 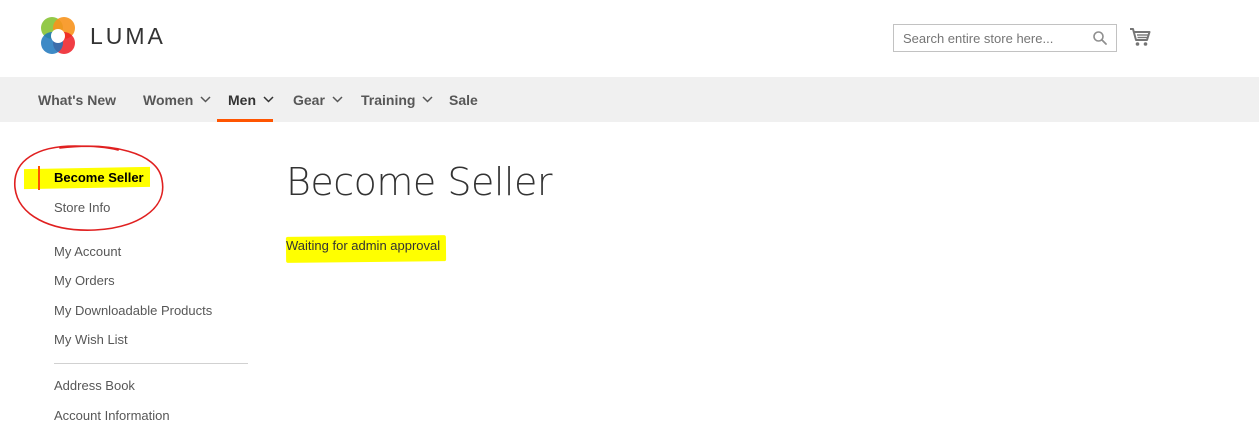 What do you see at coordinates (168, 99) in the screenshot?
I see `nav-item-label: Women` at bounding box center [168, 99].